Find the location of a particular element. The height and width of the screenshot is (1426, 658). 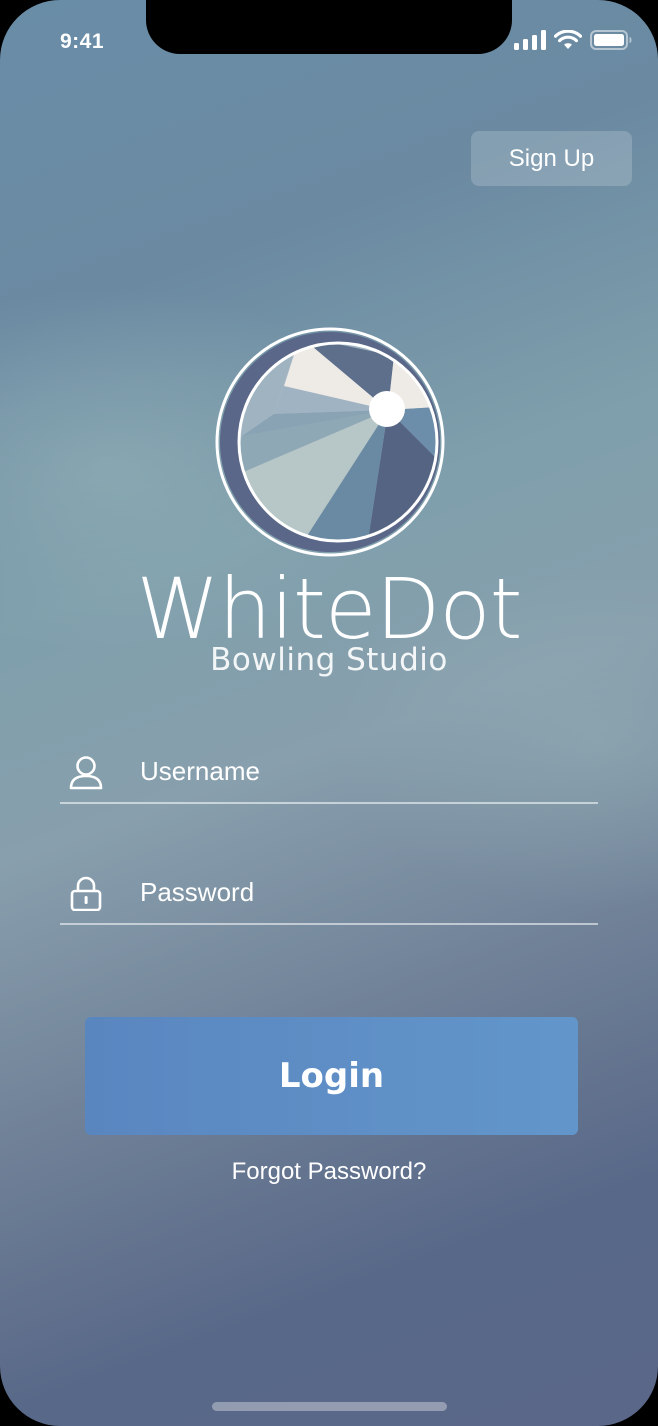

login-button: Login is located at coordinates (331, 1076).